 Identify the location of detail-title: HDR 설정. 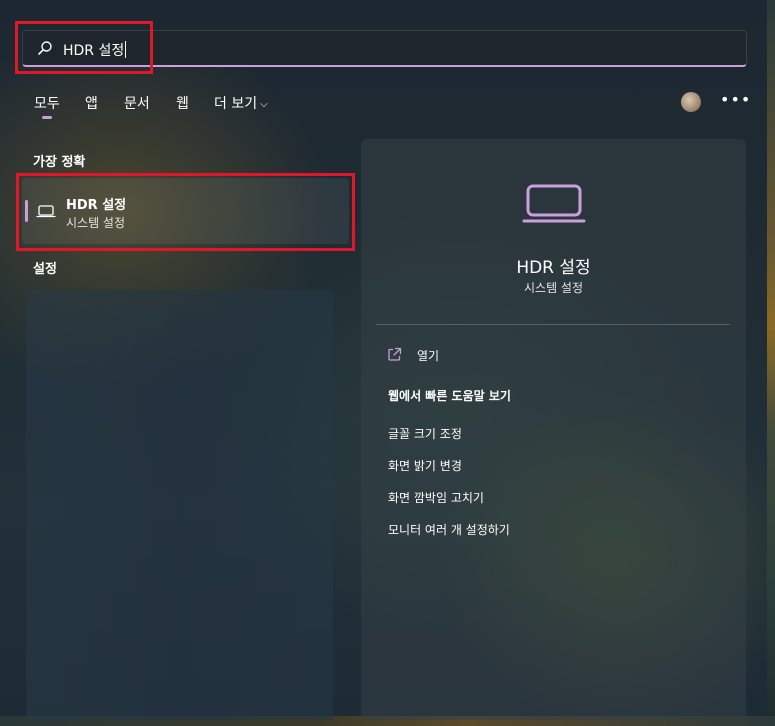
(553, 268).